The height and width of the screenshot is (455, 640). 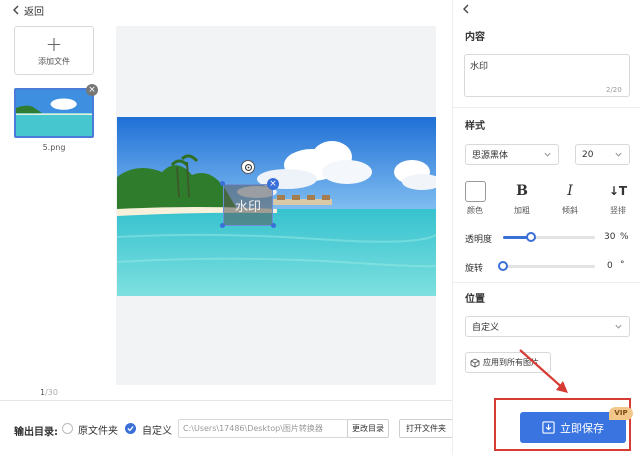 I want to click on rotate-unit: °, so click(x=622, y=265).